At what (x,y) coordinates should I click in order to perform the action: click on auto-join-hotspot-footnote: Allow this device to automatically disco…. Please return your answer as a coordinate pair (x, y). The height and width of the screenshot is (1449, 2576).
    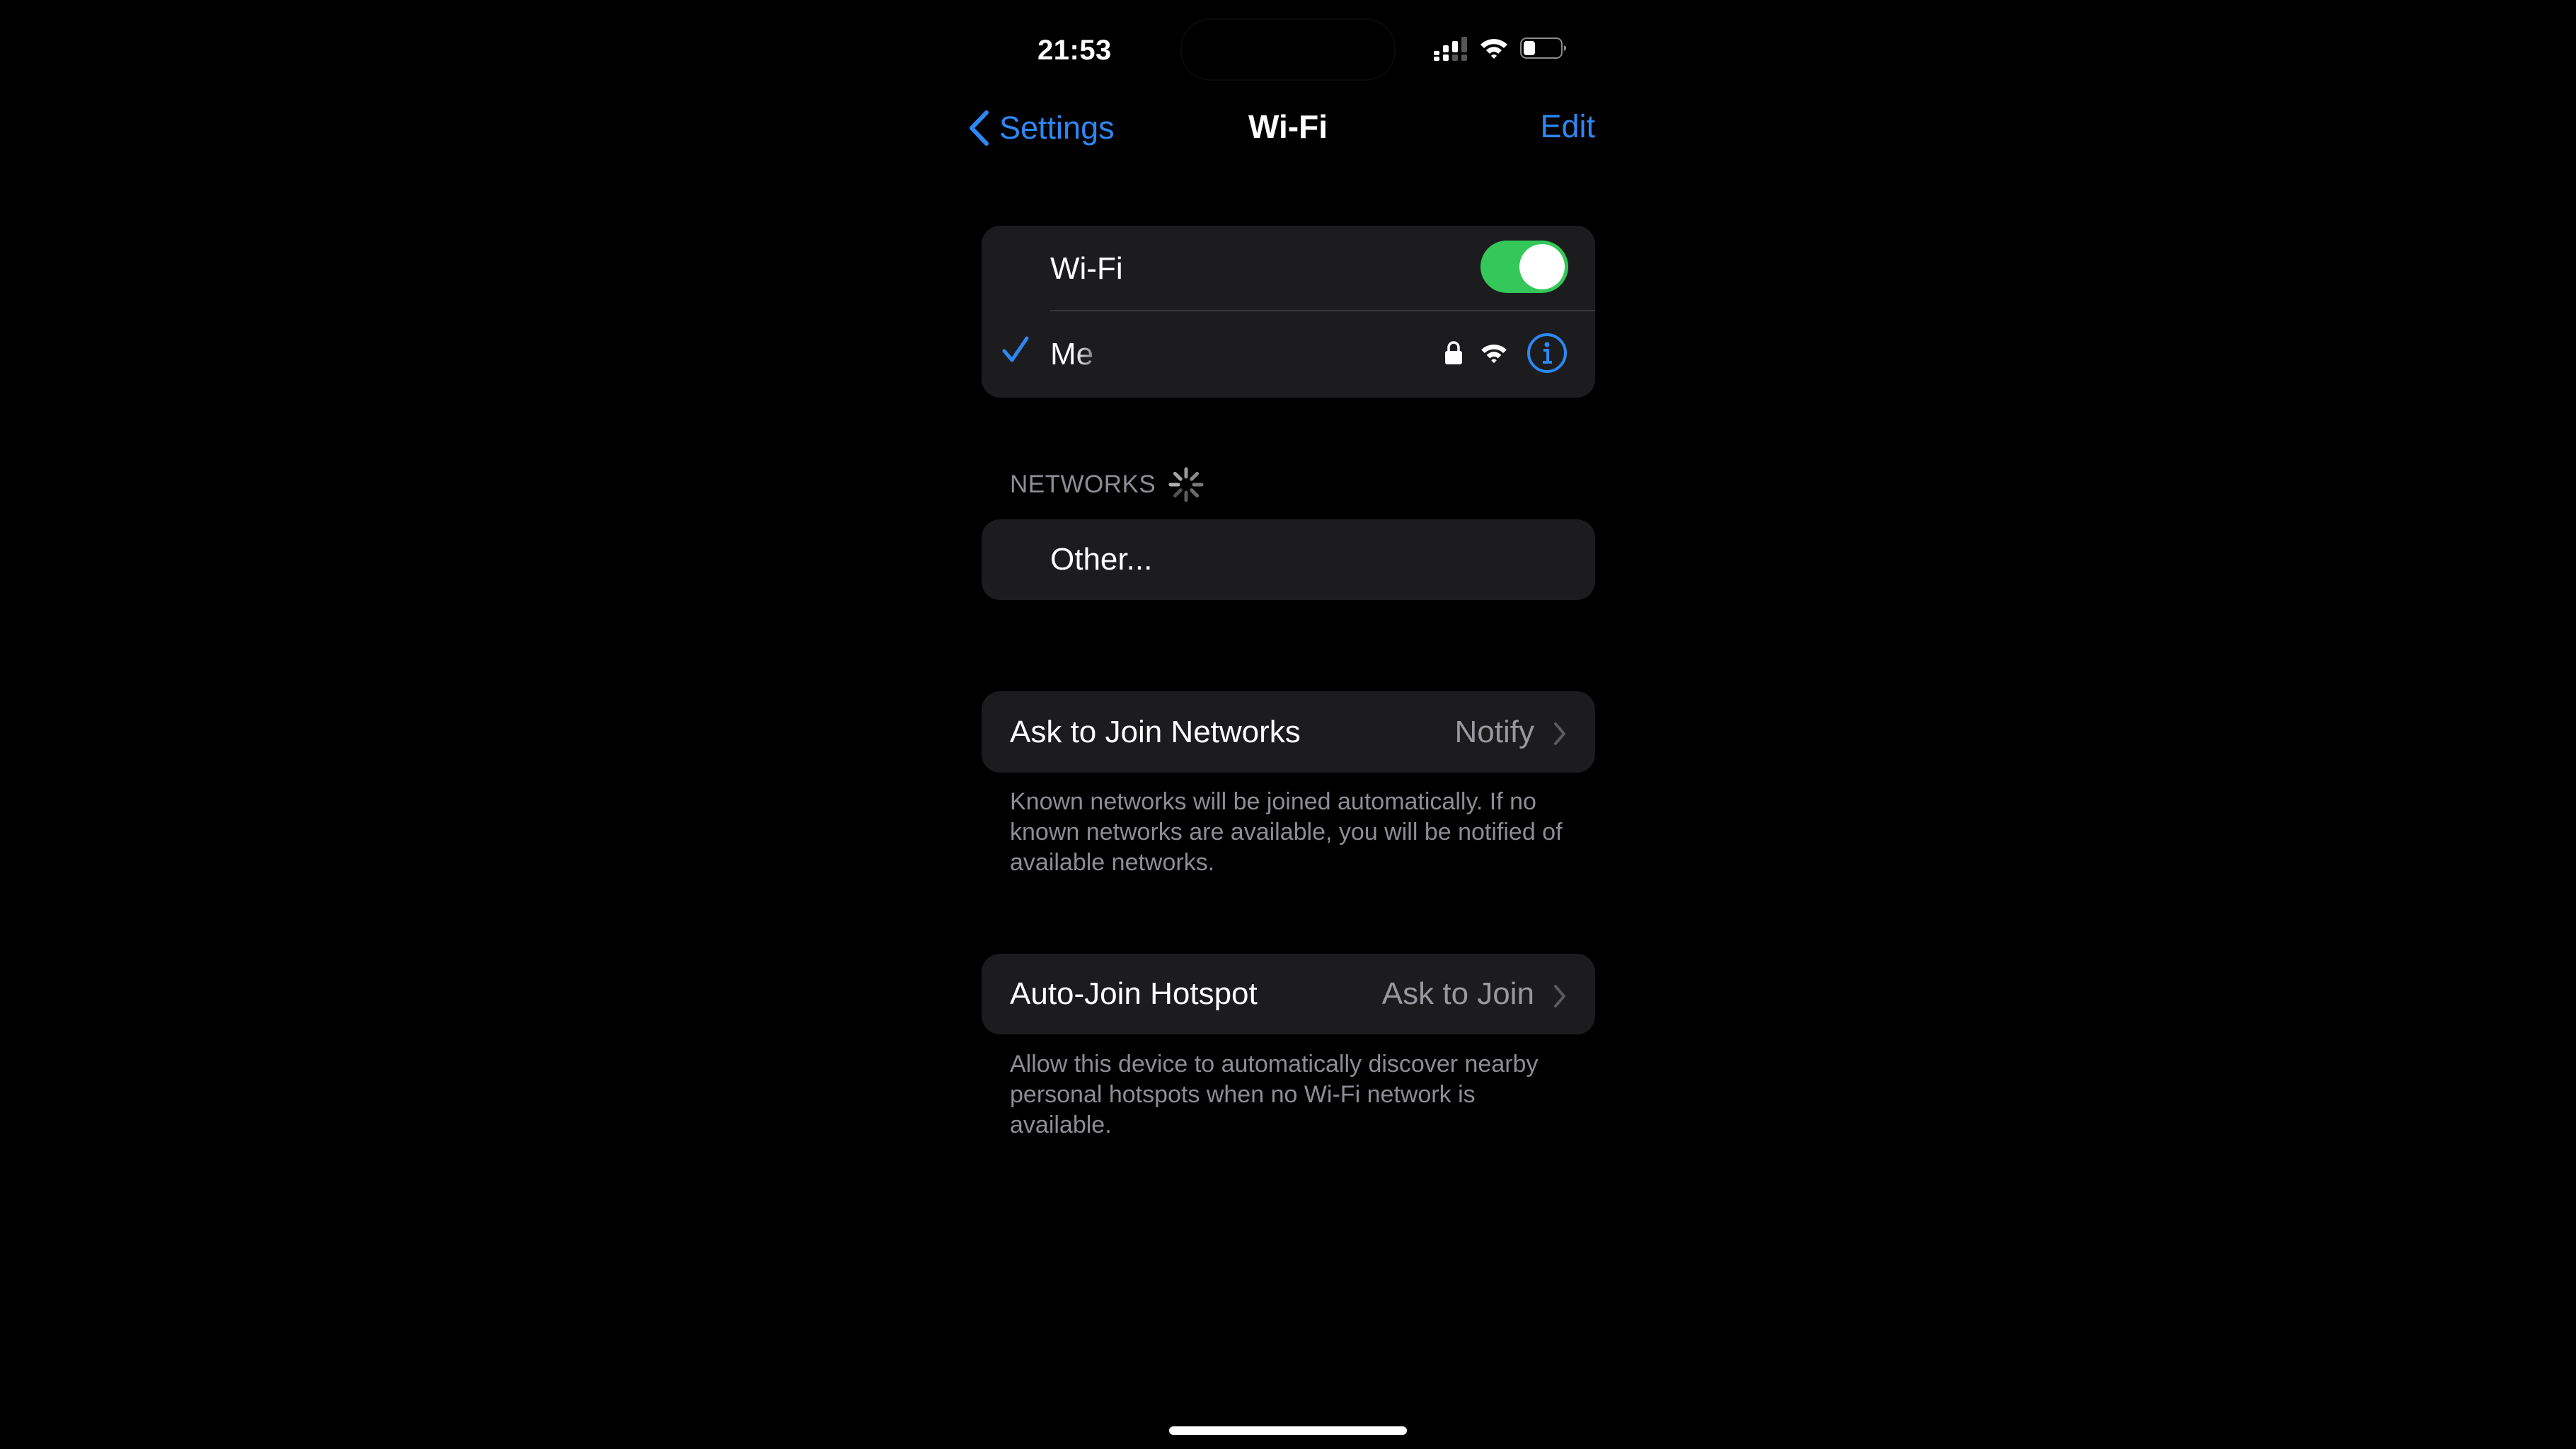
    Looking at the image, I should click on (1274, 1094).